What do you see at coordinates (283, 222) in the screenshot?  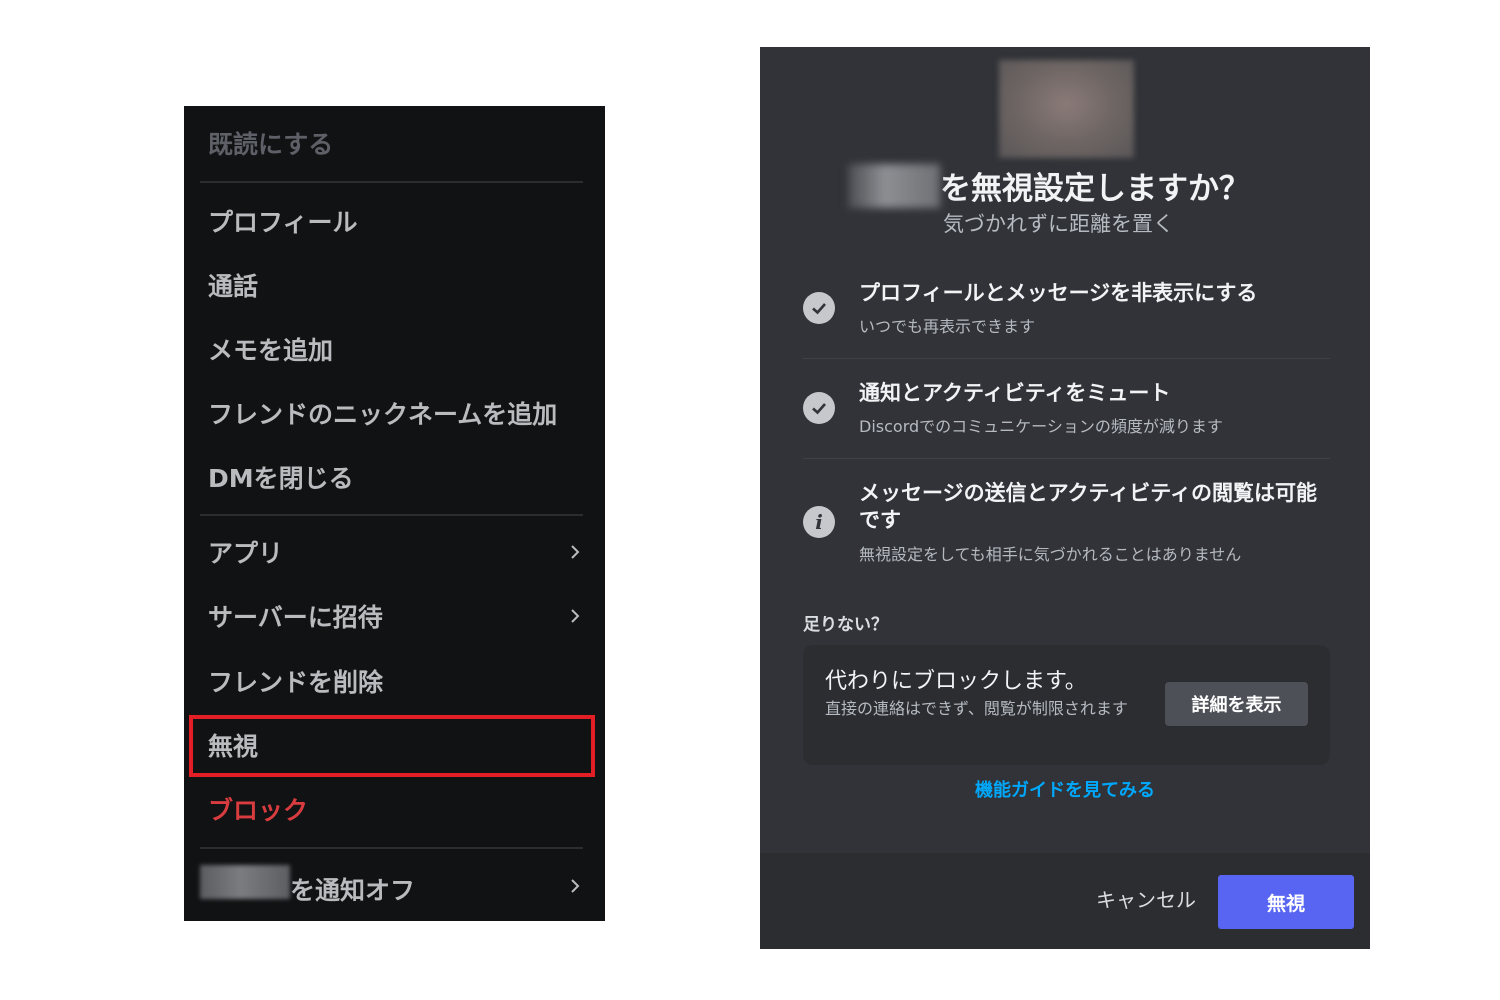 I see `menu-item-label: プロフィール` at bounding box center [283, 222].